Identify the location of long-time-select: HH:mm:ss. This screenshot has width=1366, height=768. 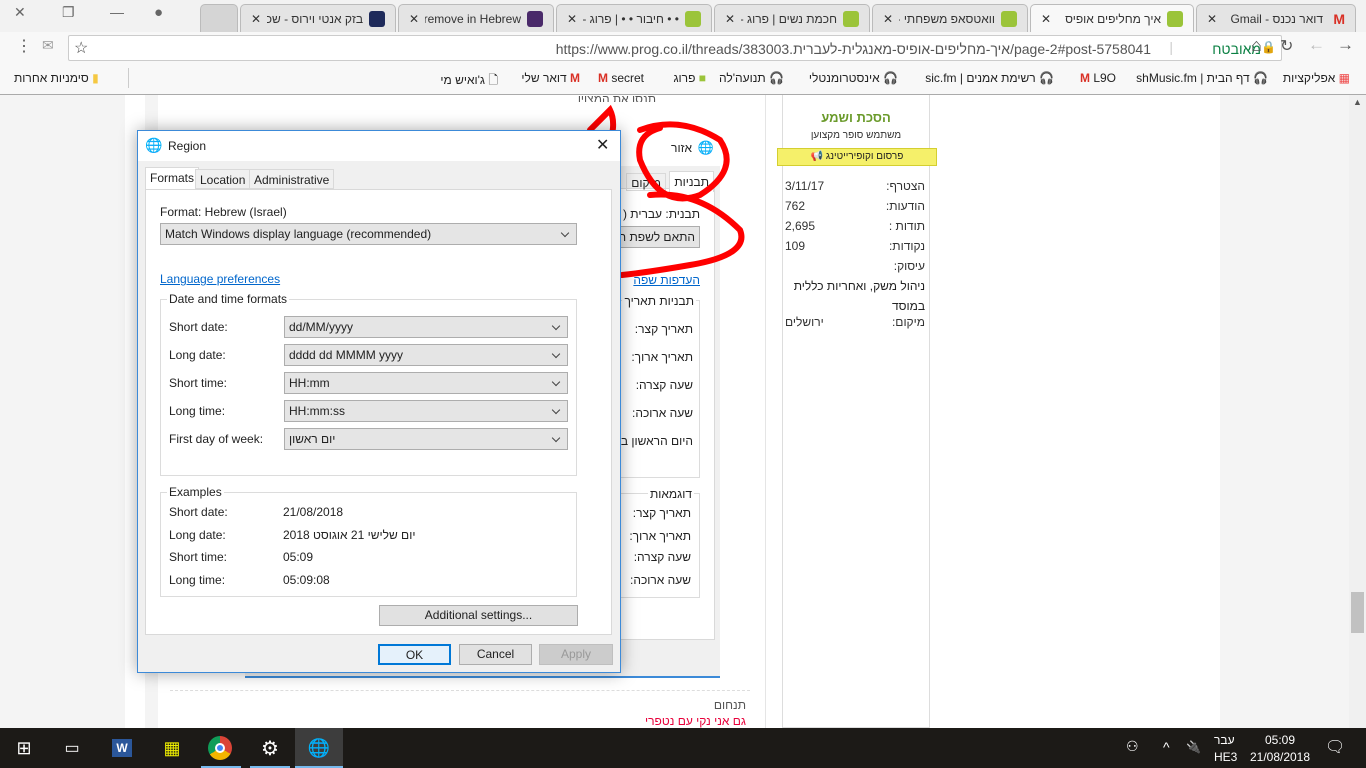
(426, 411).